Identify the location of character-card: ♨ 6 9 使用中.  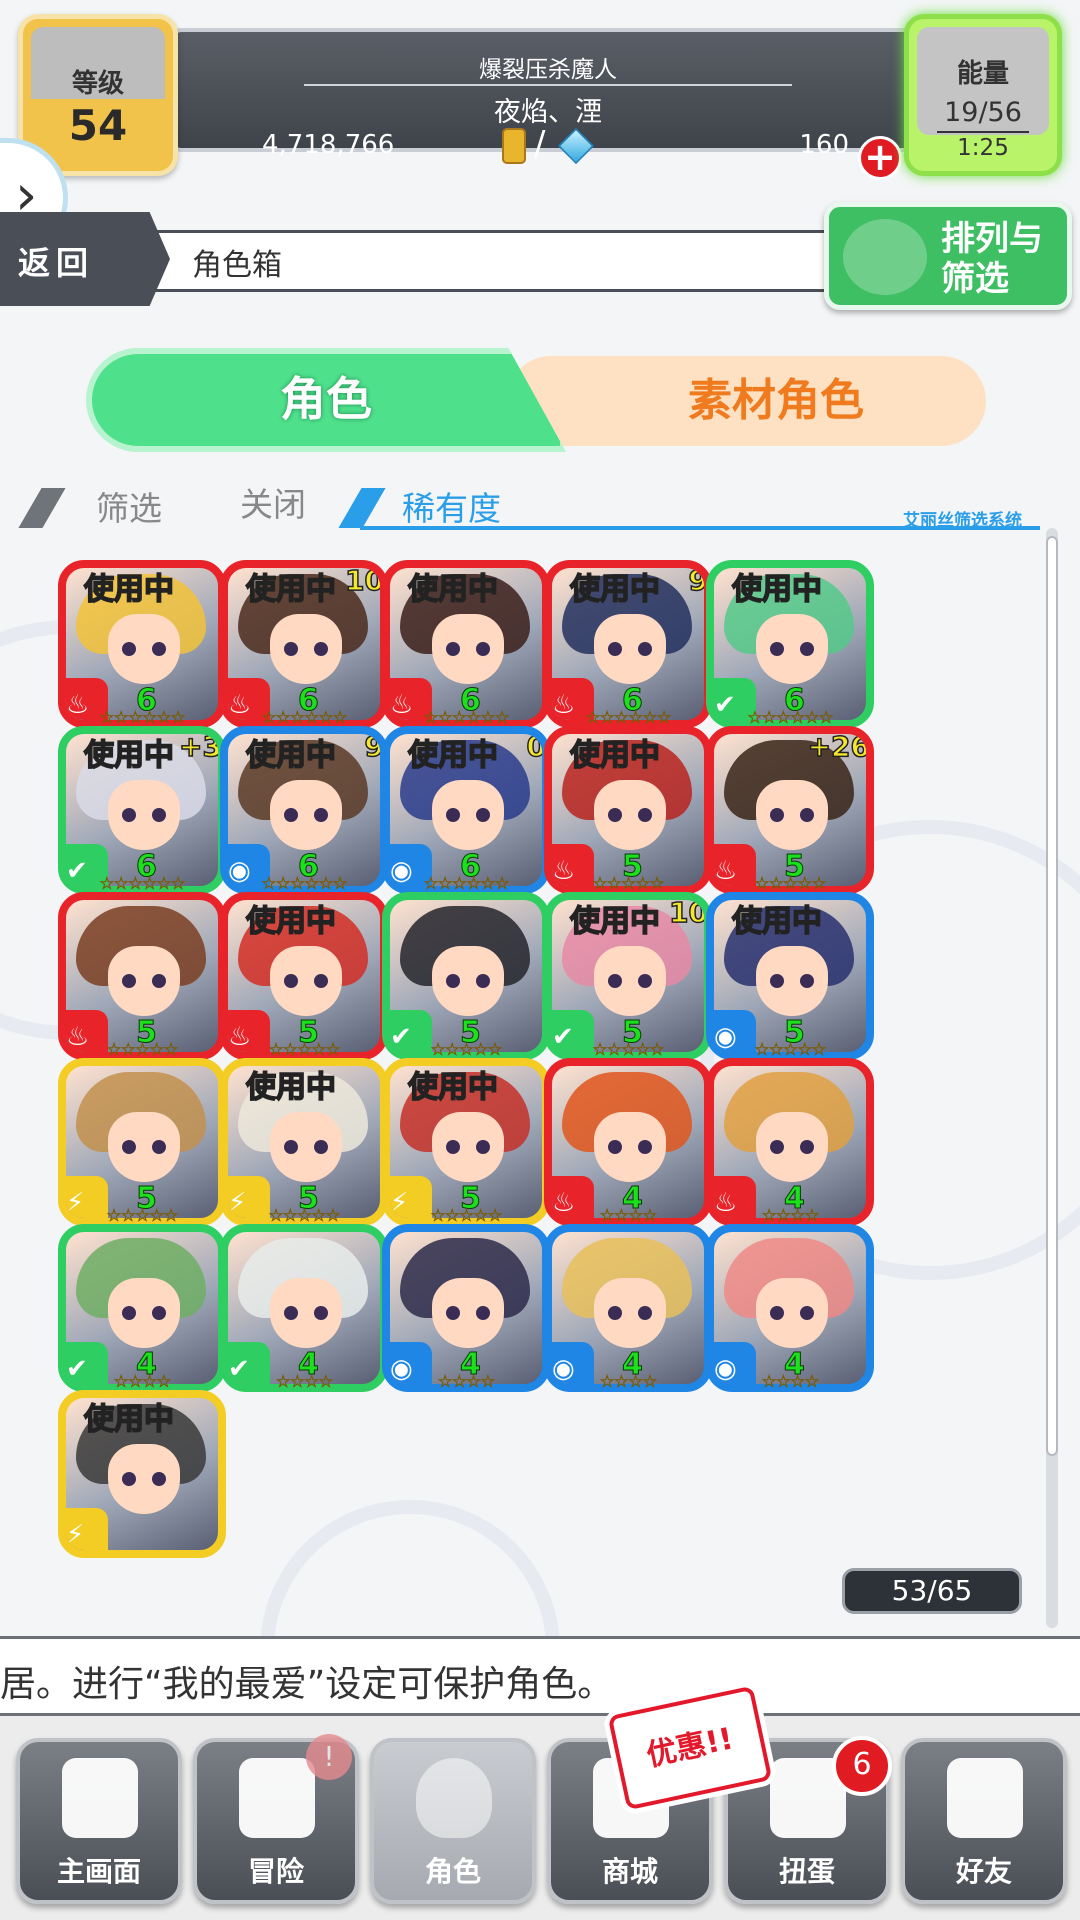
(628, 644).